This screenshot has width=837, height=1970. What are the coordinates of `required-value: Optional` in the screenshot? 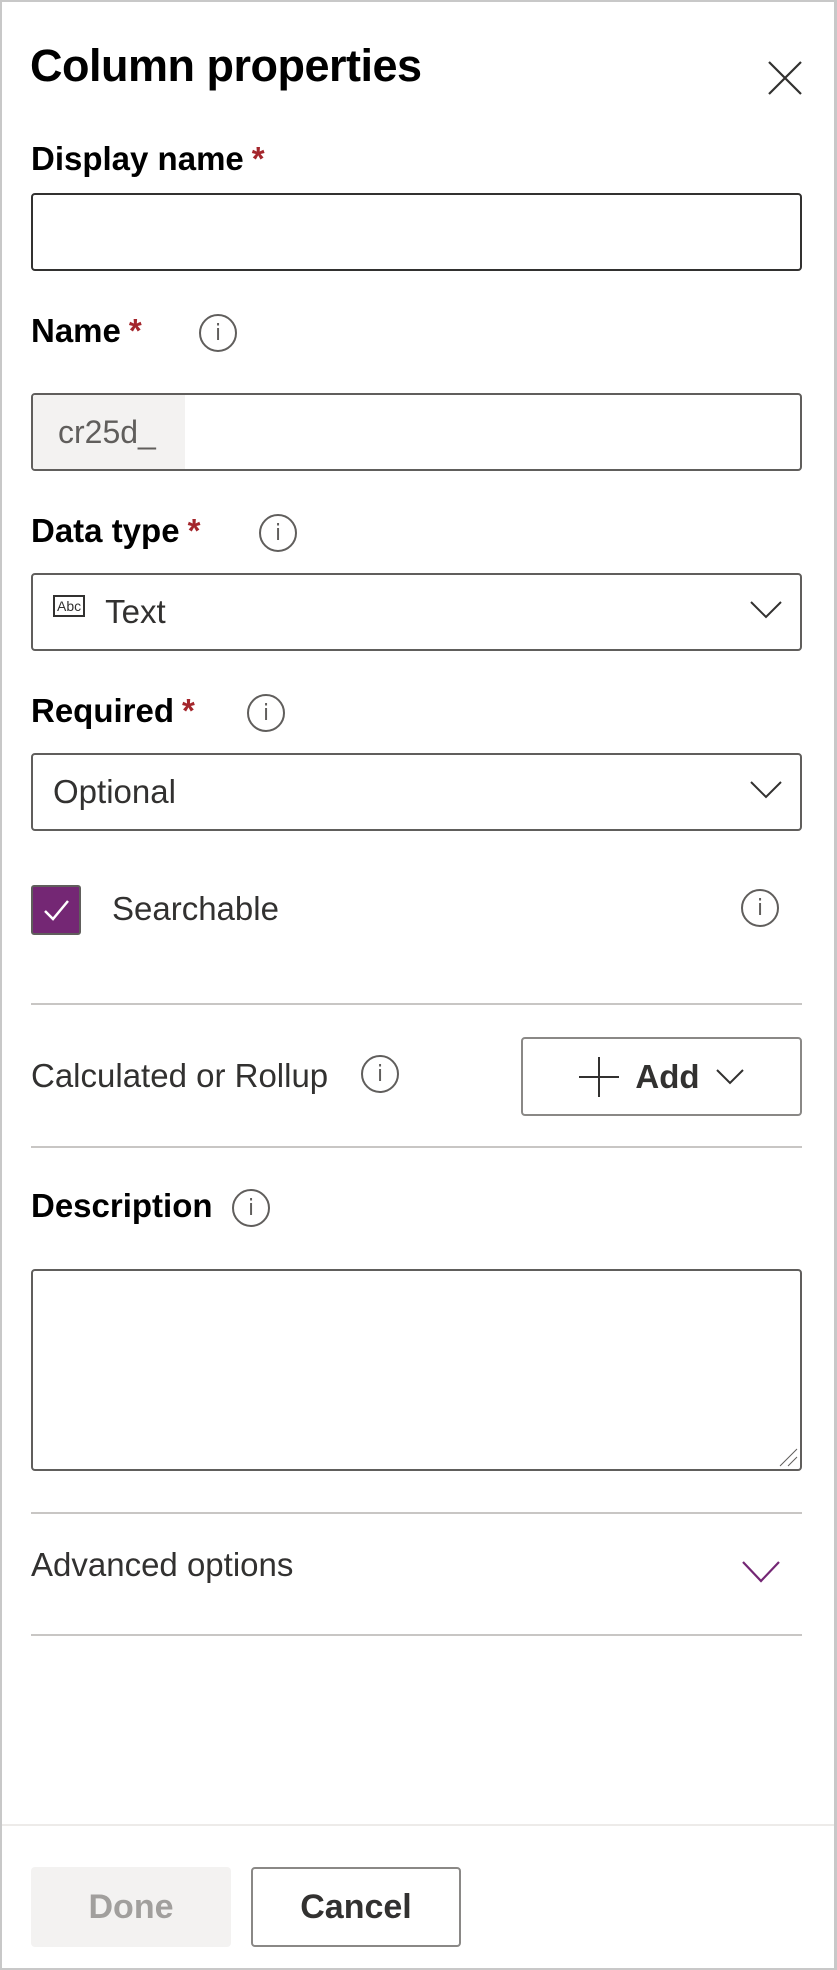 It's located at (114, 791).